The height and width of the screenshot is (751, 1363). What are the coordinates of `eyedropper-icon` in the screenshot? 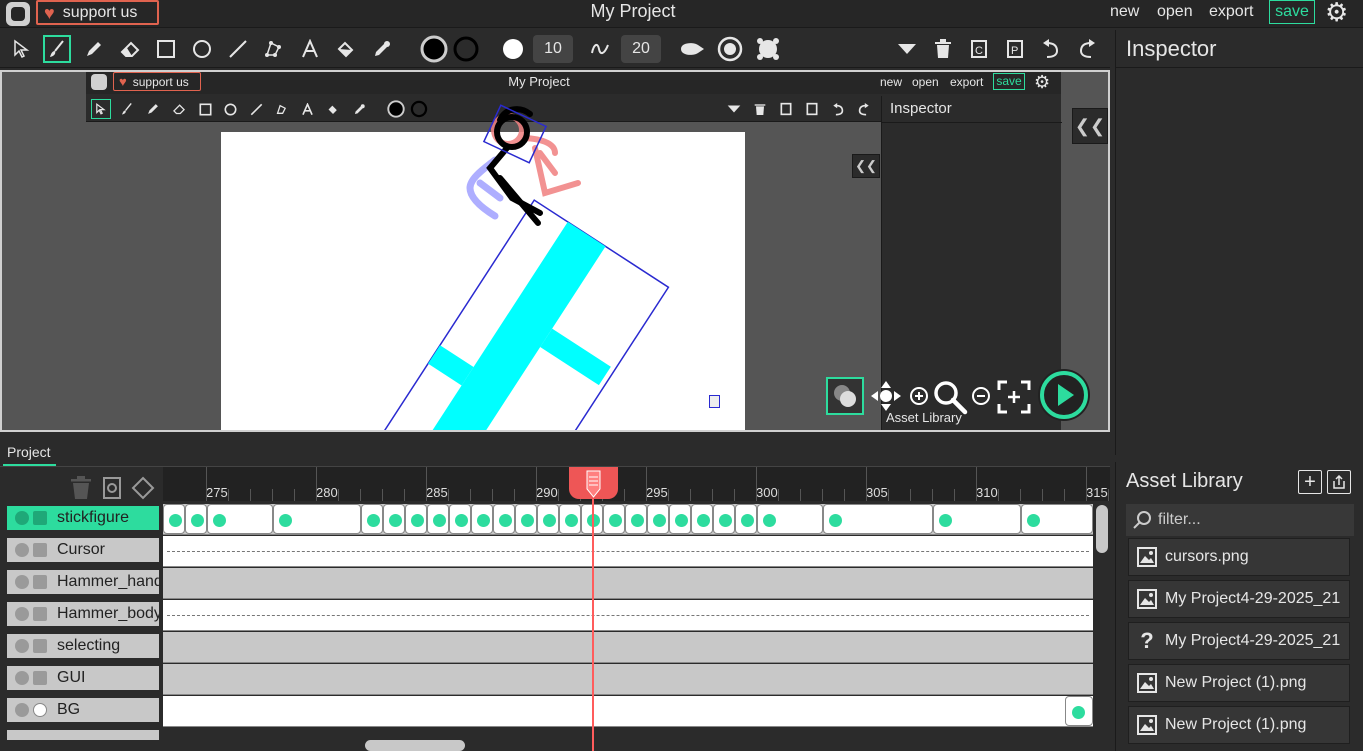 It's located at (382, 49).